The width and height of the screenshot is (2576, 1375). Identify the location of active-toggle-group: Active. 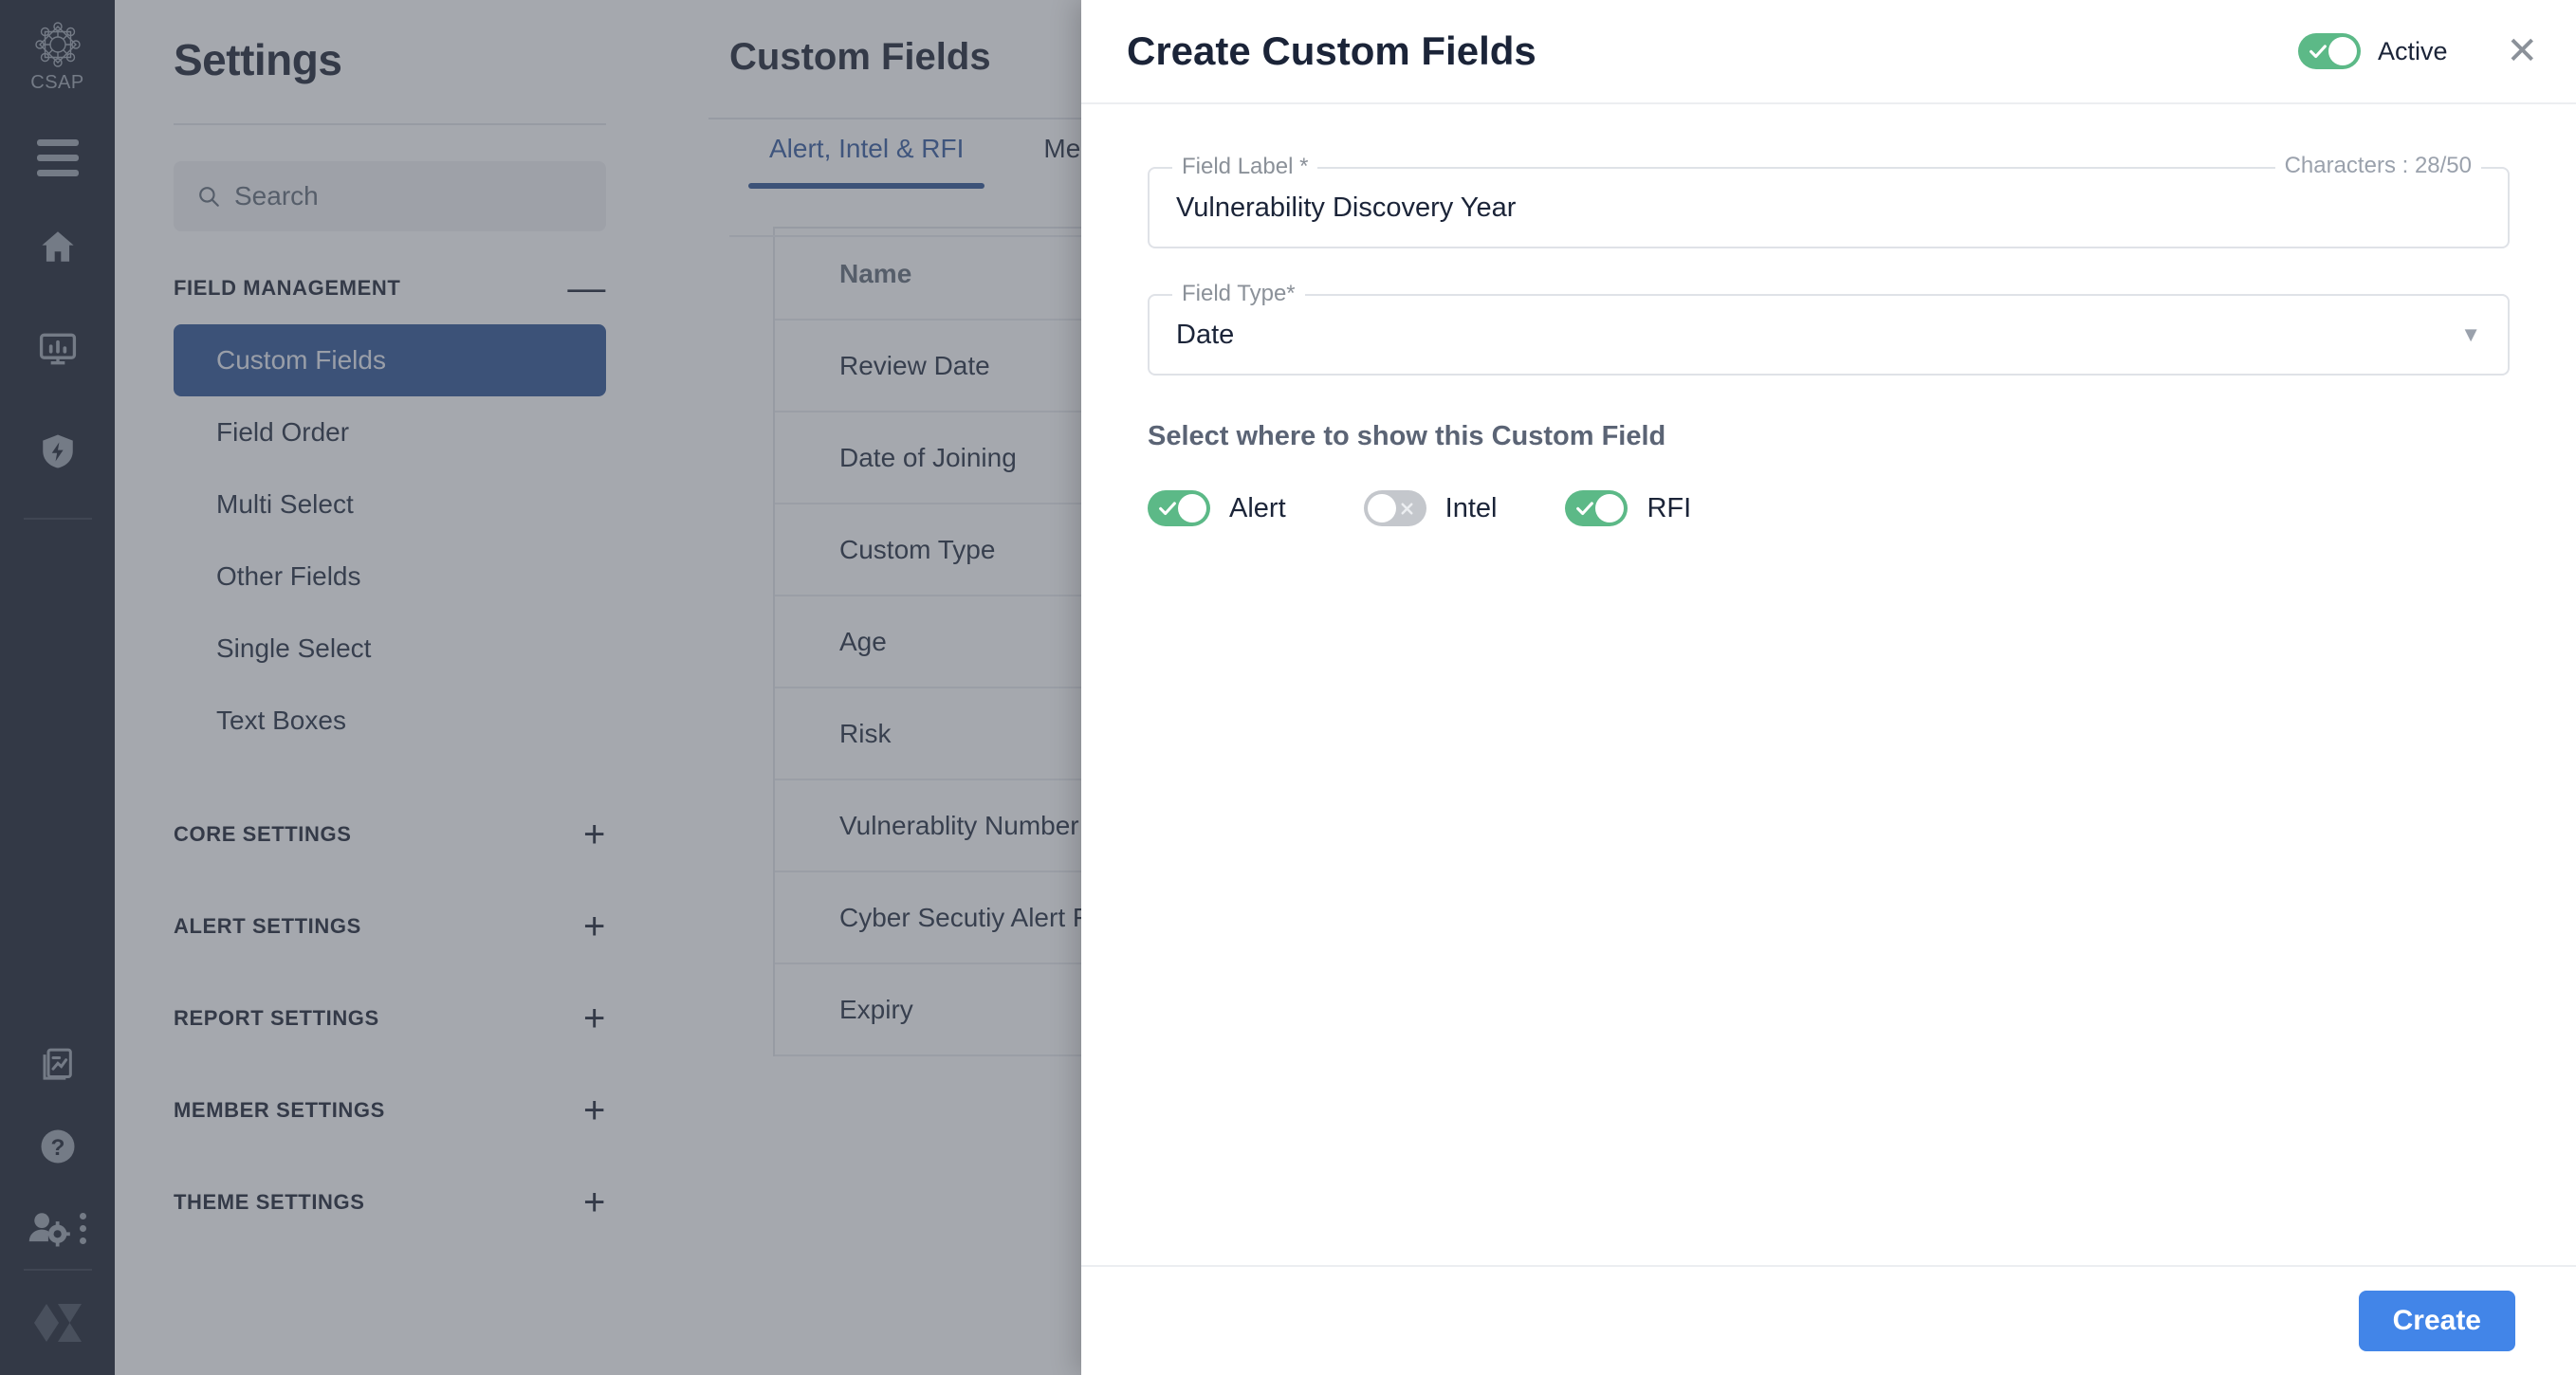
(2372, 51).